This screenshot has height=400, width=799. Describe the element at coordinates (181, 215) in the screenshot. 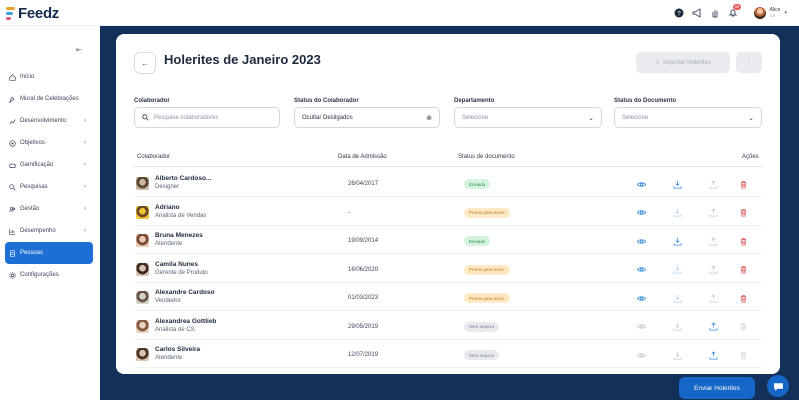

I see `collaborator-role: Analista de Vendas` at that location.